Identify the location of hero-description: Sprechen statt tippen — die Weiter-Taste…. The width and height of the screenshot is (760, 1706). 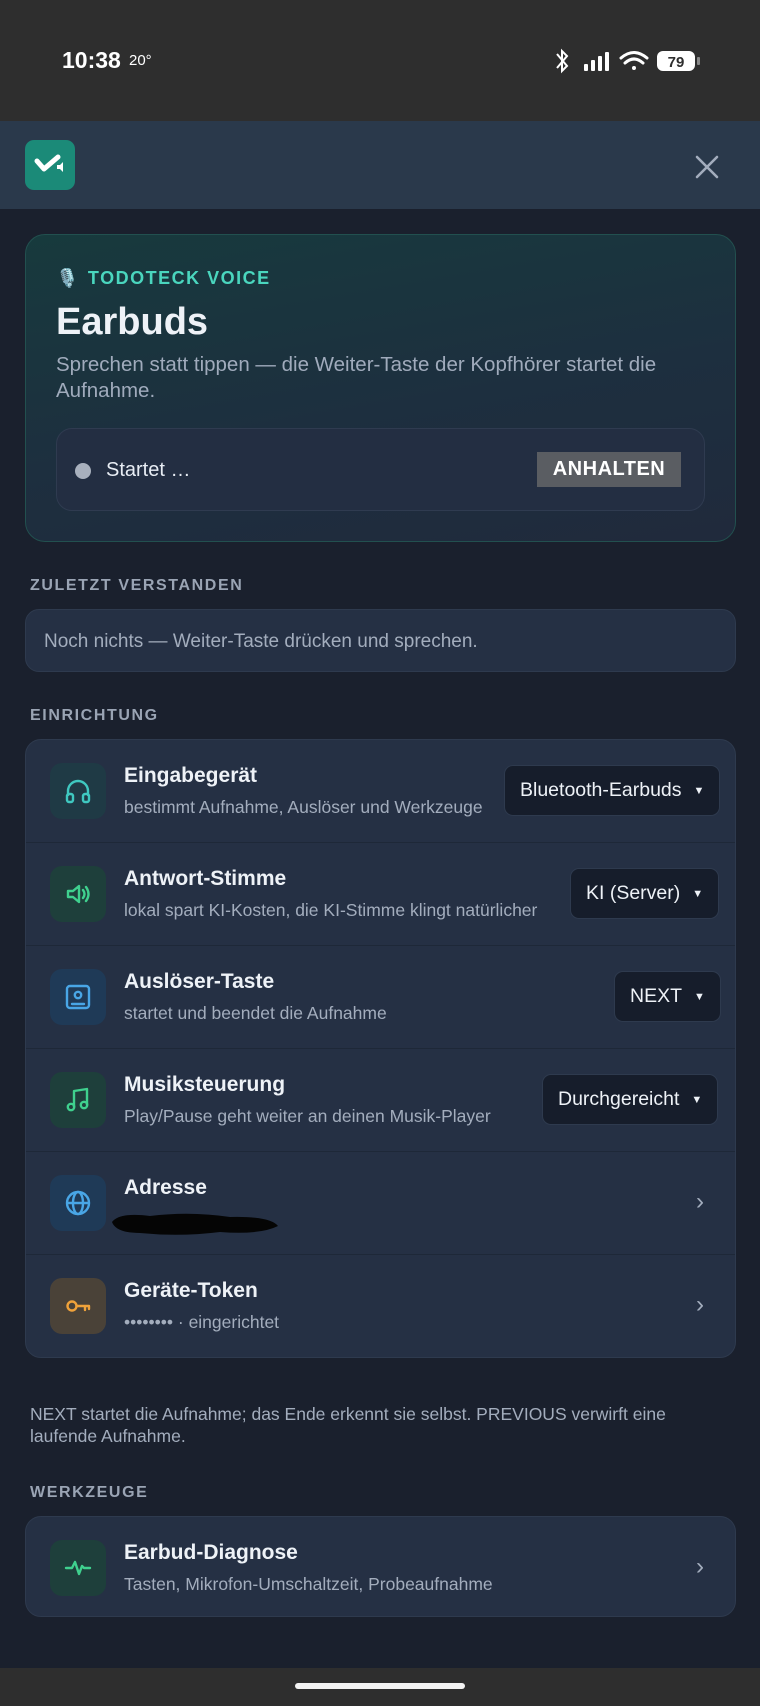
(356, 377).